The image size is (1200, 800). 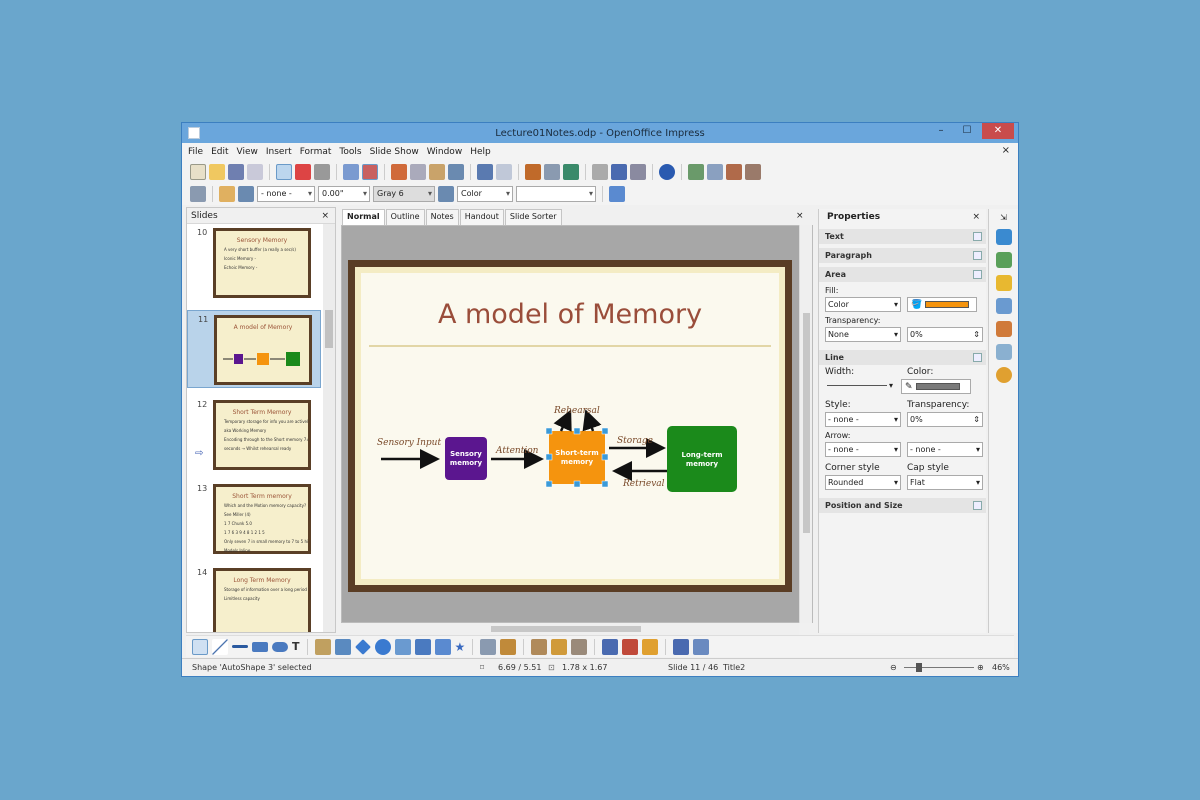 What do you see at coordinates (980, 667) in the screenshot?
I see `zoom-in-icon: ⊕` at bounding box center [980, 667].